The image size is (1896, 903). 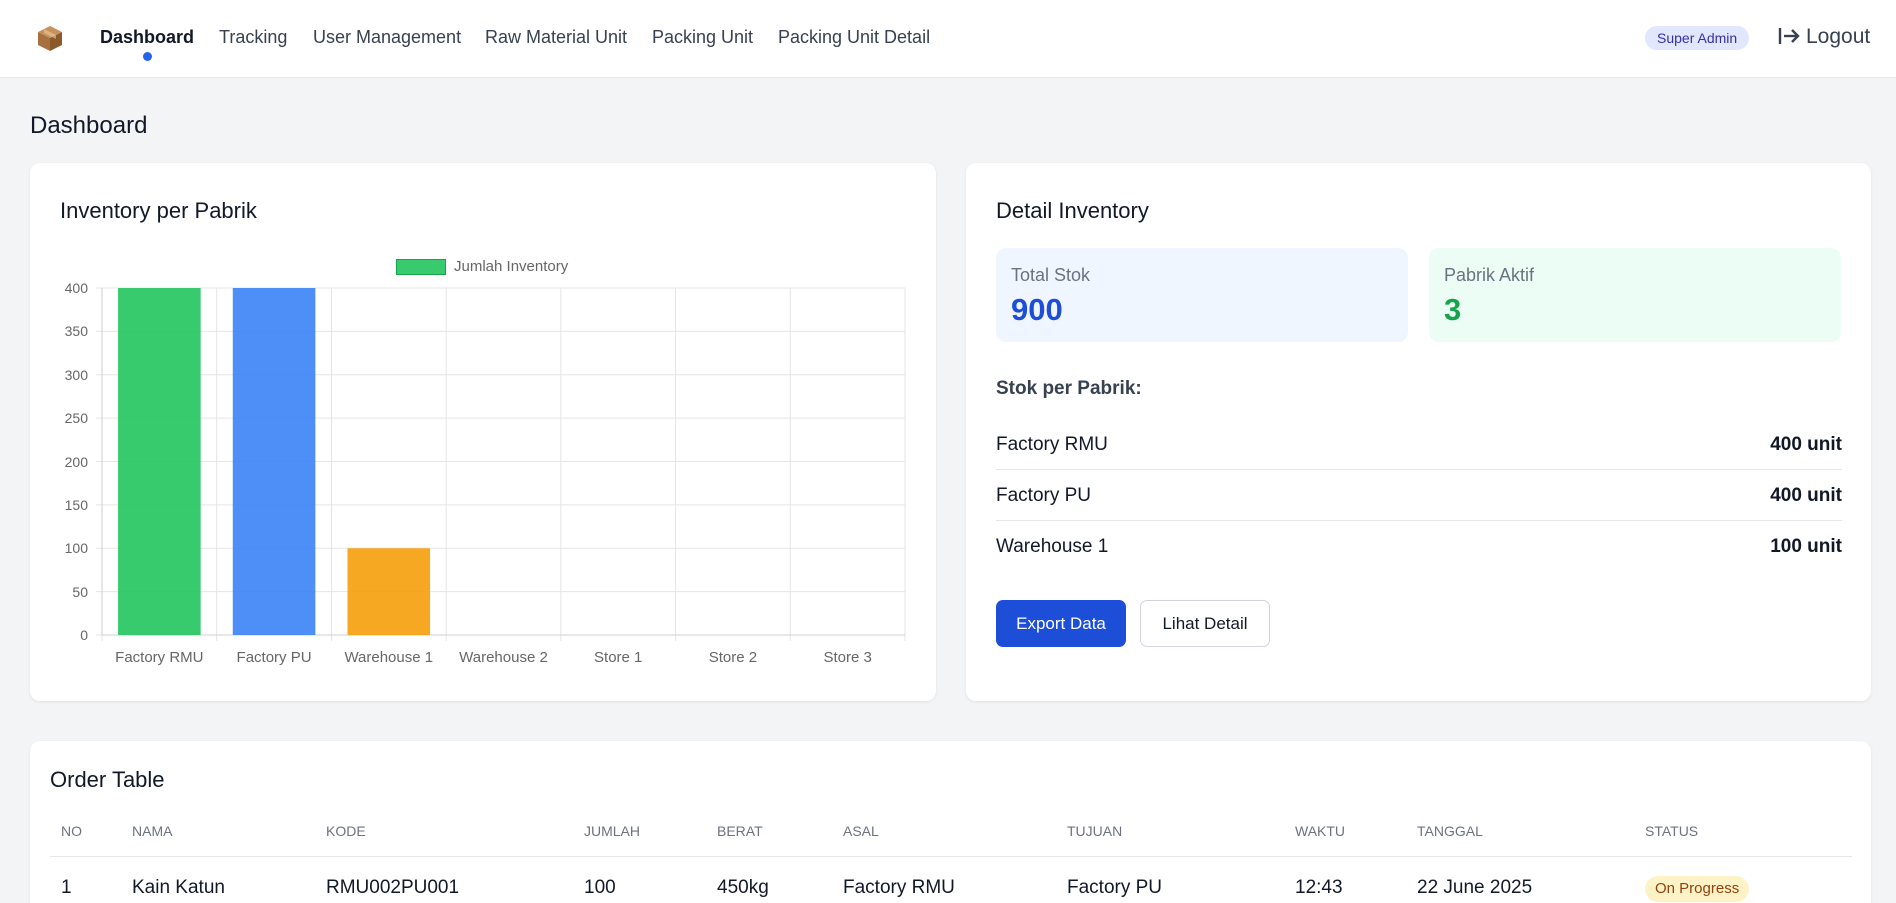 I want to click on page-title: Dashboard, so click(x=89, y=125).